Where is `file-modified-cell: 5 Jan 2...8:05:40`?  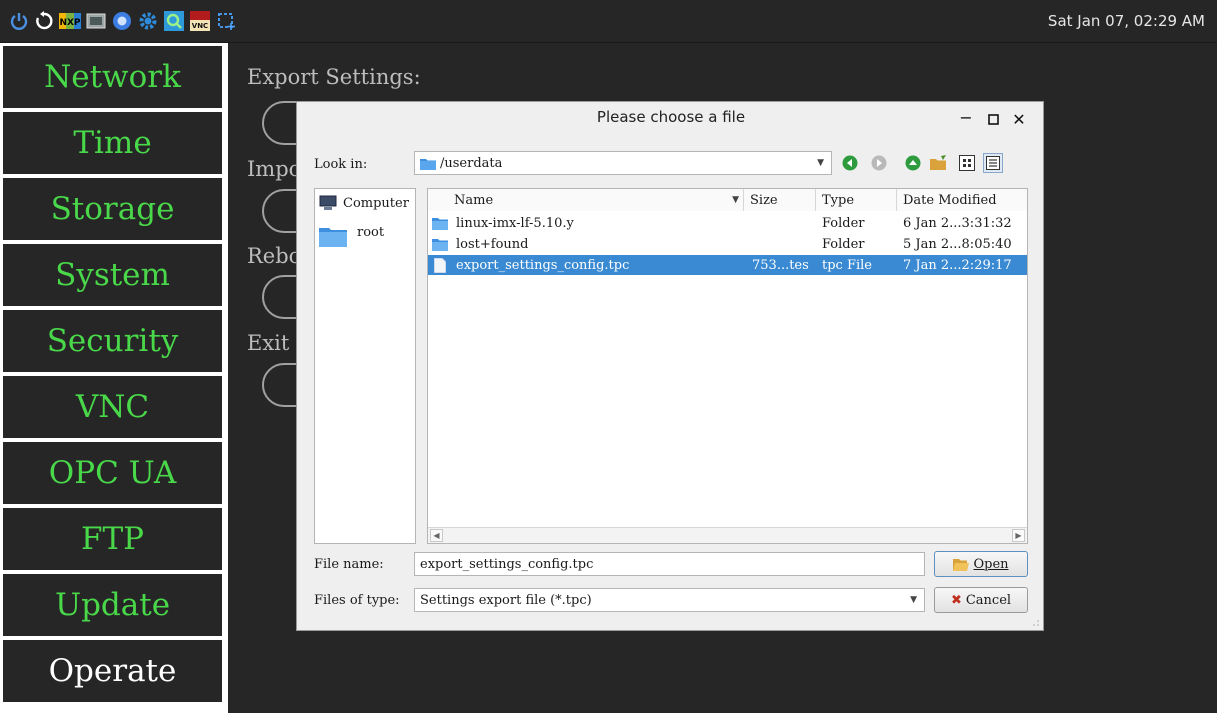
file-modified-cell: 5 Jan 2...8:05:40 is located at coordinates (957, 244).